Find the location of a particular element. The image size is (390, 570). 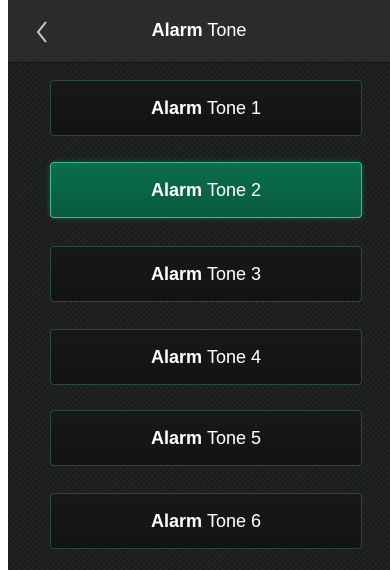

tone-option-2: Alarm Tone 2 is located at coordinates (206, 190).